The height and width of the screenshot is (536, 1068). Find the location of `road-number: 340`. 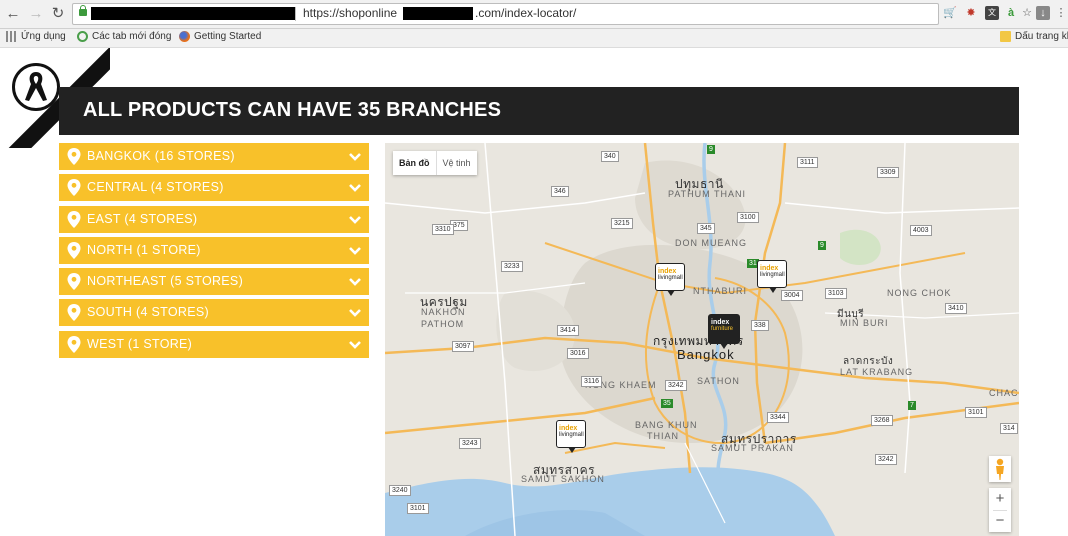

road-number: 340 is located at coordinates (610, 156).